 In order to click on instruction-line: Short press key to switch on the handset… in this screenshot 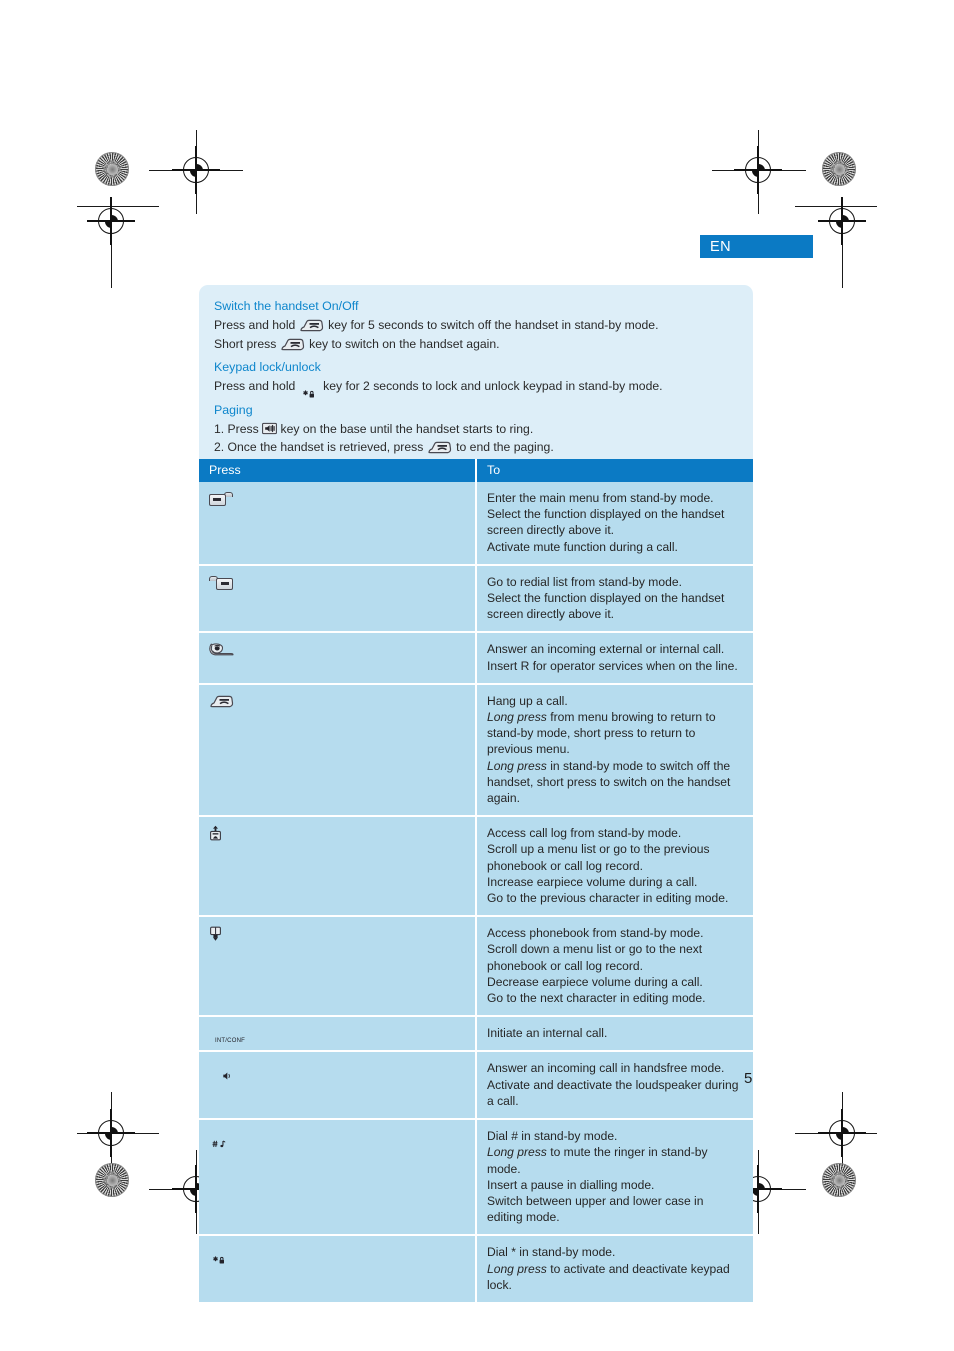, I will do `click(475, 344)`.